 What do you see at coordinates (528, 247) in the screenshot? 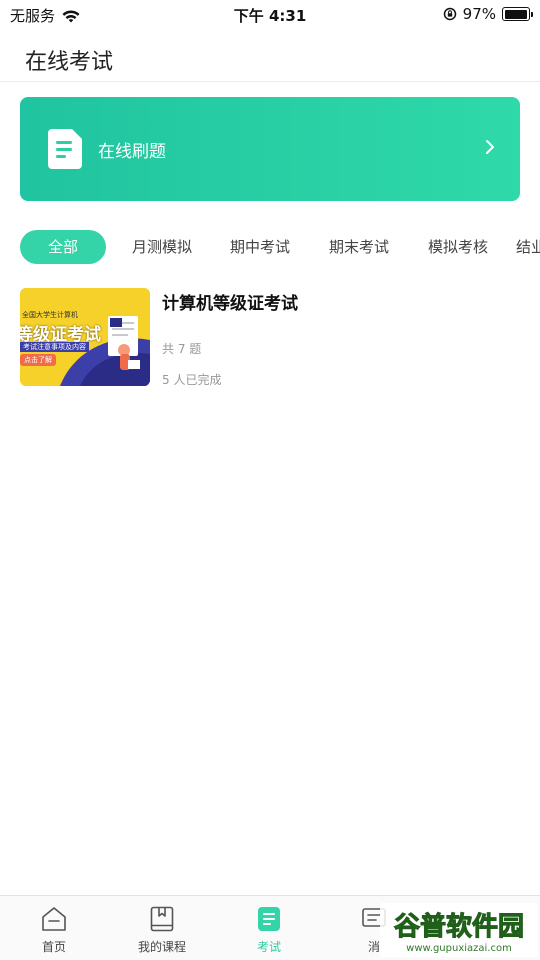
I see `tab-graduation: 结业` at bounding box center [528, 247].